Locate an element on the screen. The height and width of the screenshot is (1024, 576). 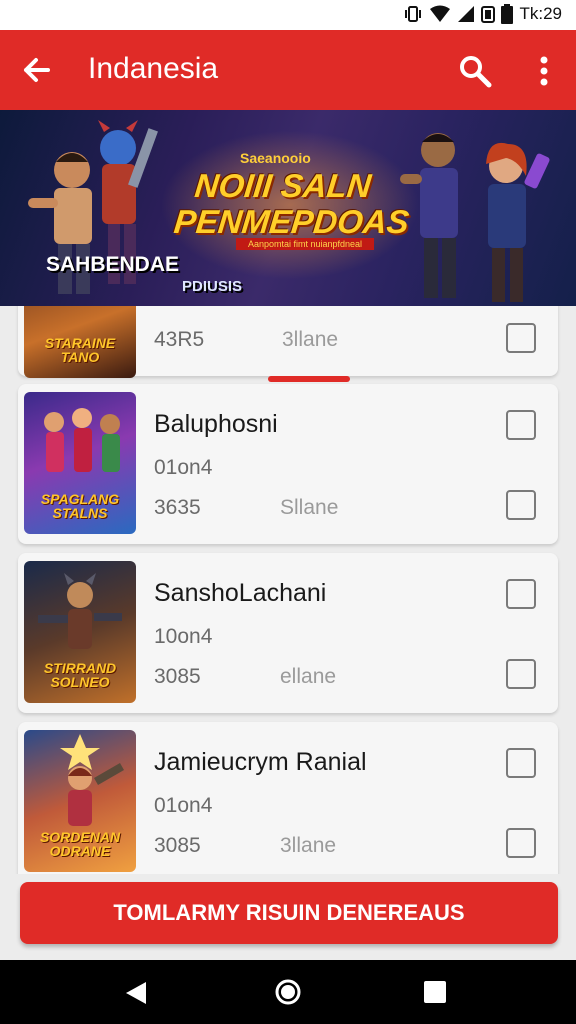
thumbnail: SORDENAN ODRANE is located at coordinates (80, 801).